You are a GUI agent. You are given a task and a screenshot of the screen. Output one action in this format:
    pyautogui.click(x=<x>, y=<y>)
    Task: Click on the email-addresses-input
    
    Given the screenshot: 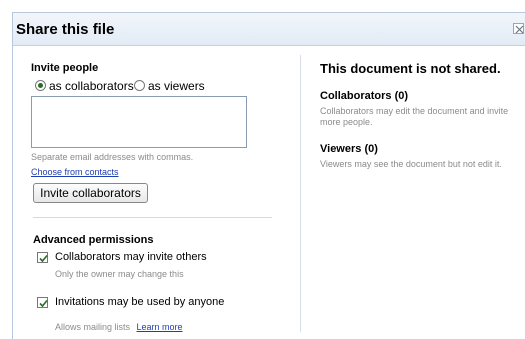 What is the action you would take?
    pyautogui.click(x=139, y=122)
    